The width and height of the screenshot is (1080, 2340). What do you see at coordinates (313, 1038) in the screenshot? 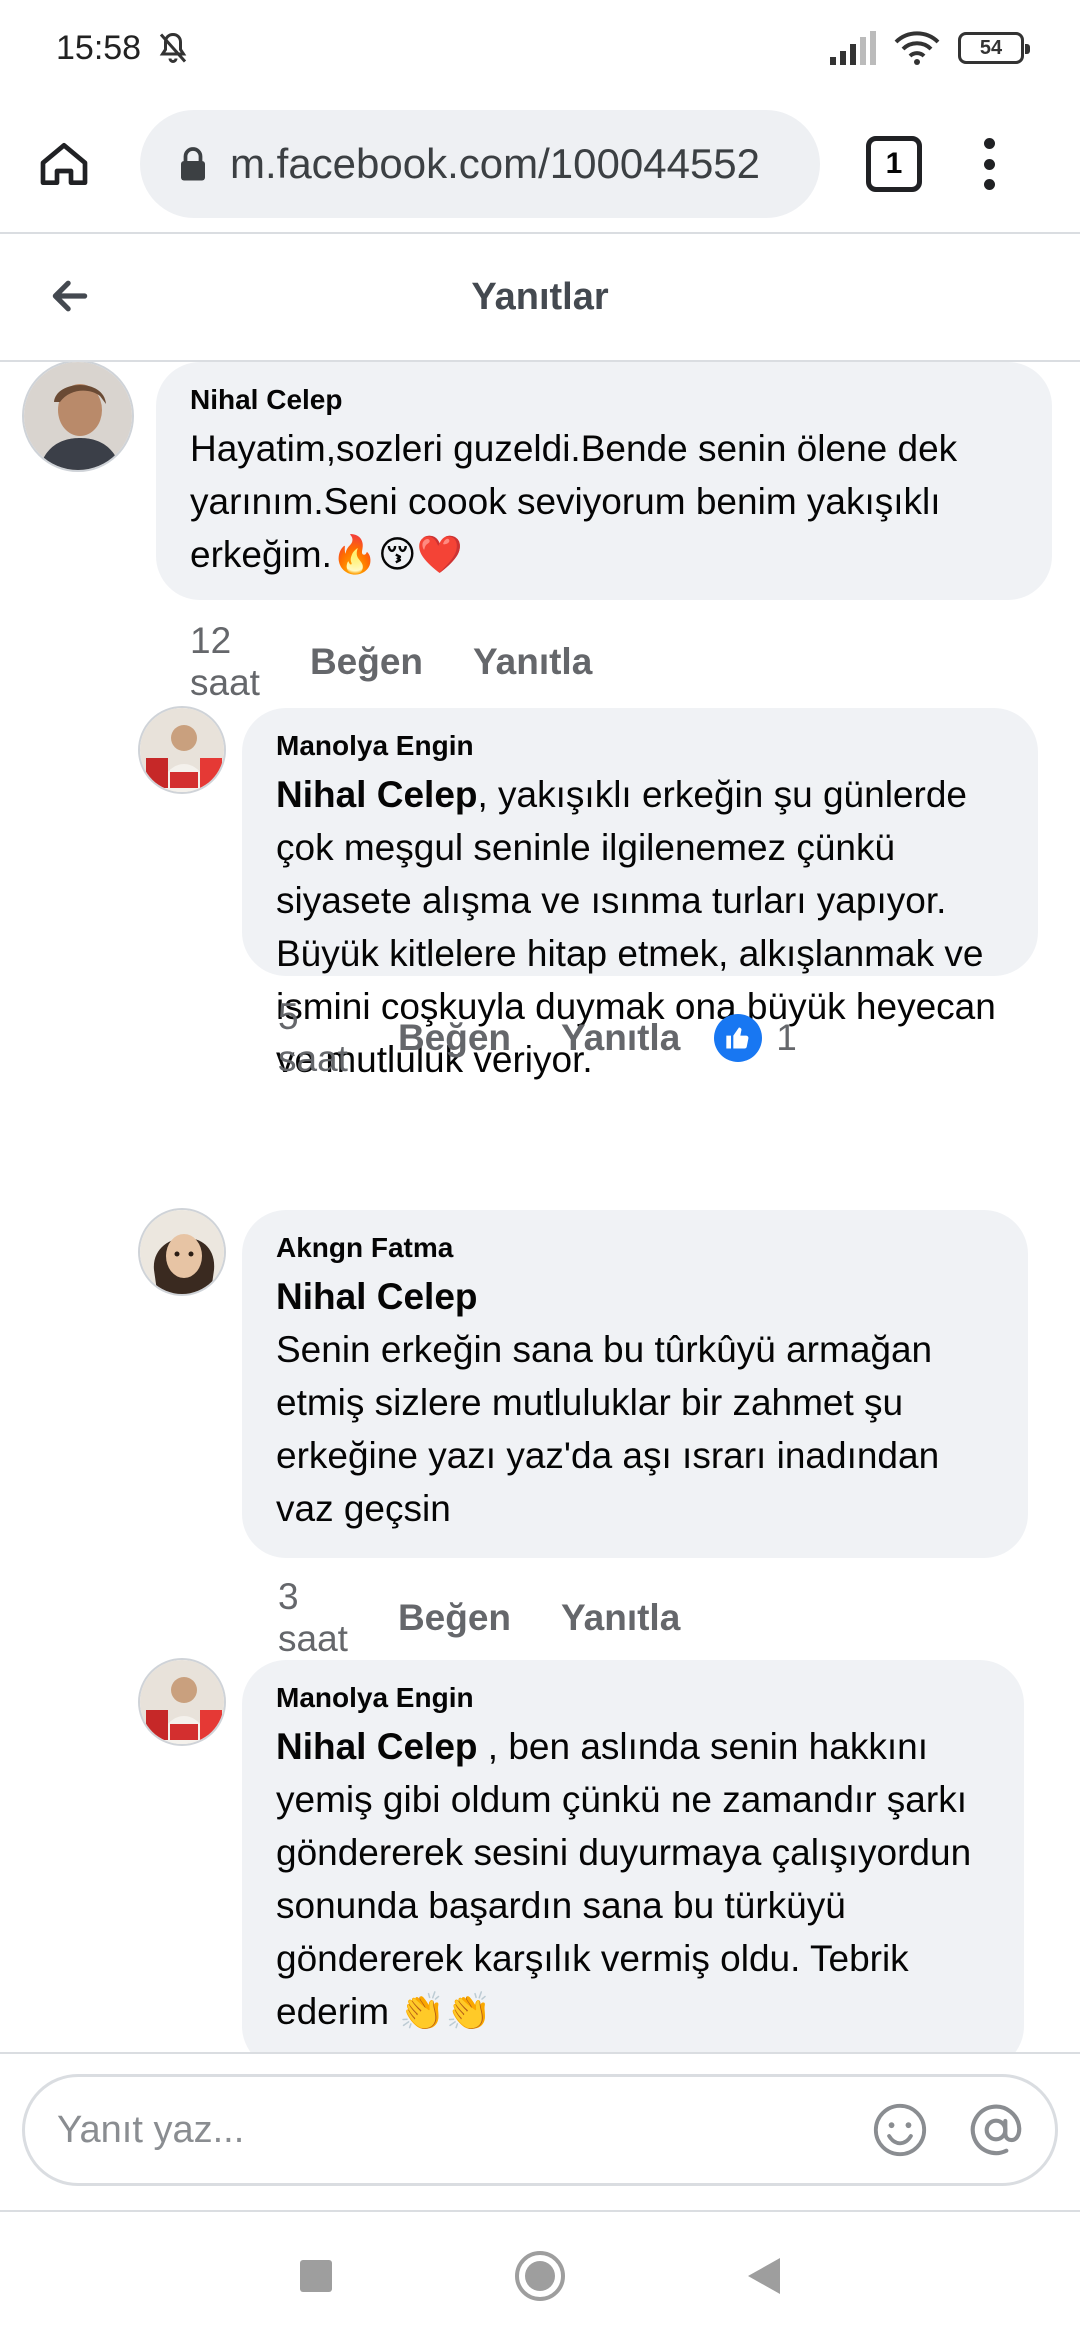
I see `comment-time: 5 saat` at bounding box center [313, 1038].